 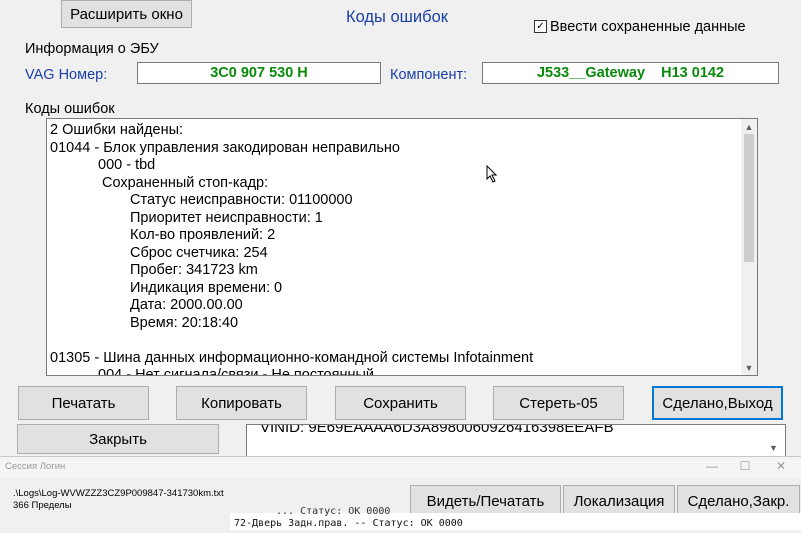 I want to click on close-icon: ✕, so click(x=781, y=467).